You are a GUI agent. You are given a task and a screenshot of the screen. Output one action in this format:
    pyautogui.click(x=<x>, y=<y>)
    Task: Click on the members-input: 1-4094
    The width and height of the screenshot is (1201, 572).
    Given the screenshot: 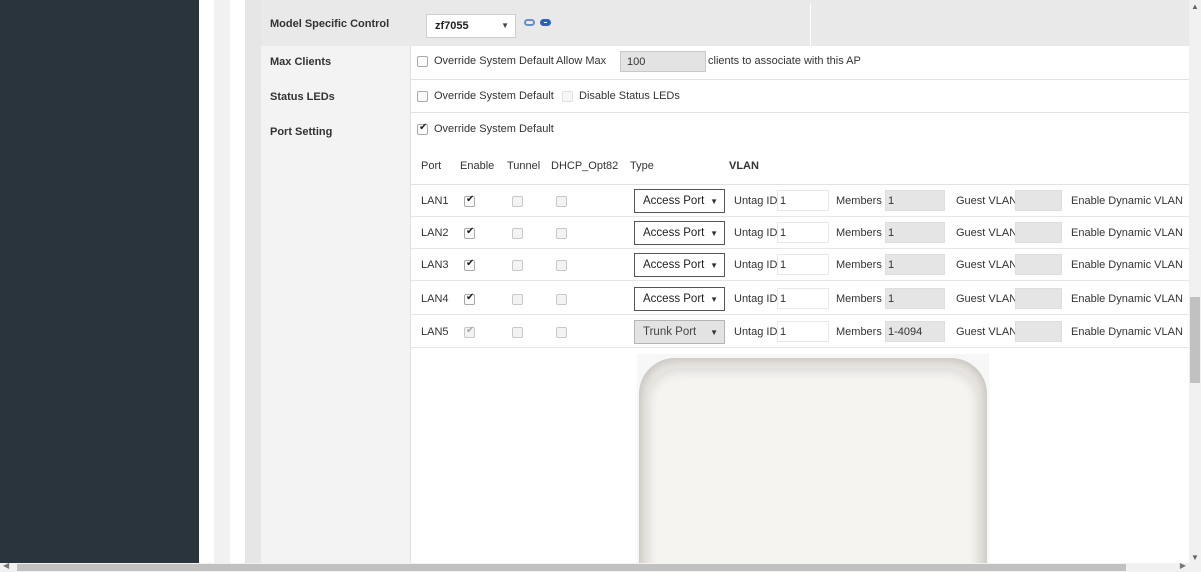 What is the action you would take?
    pyautogui.click(x=915, y=331)
    